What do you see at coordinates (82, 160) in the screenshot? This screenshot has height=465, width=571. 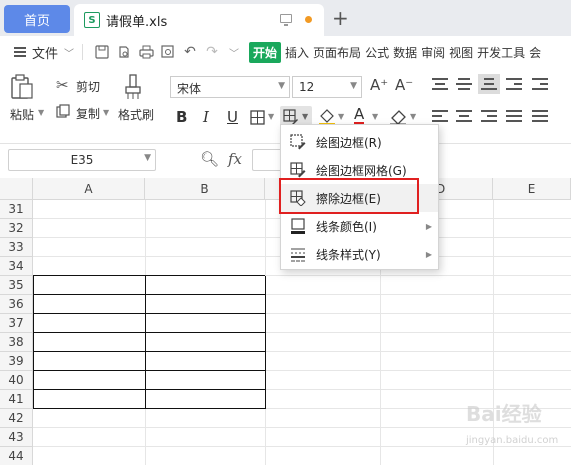 I see `name-box: E35 ▼` at bounding box center [82, 160].